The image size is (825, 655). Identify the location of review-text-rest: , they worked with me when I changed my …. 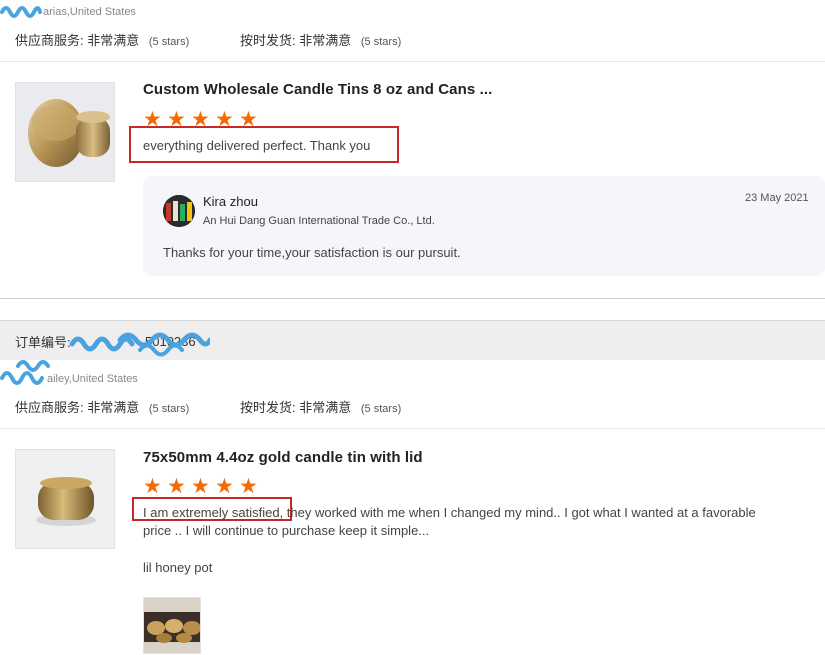
(517, 512).